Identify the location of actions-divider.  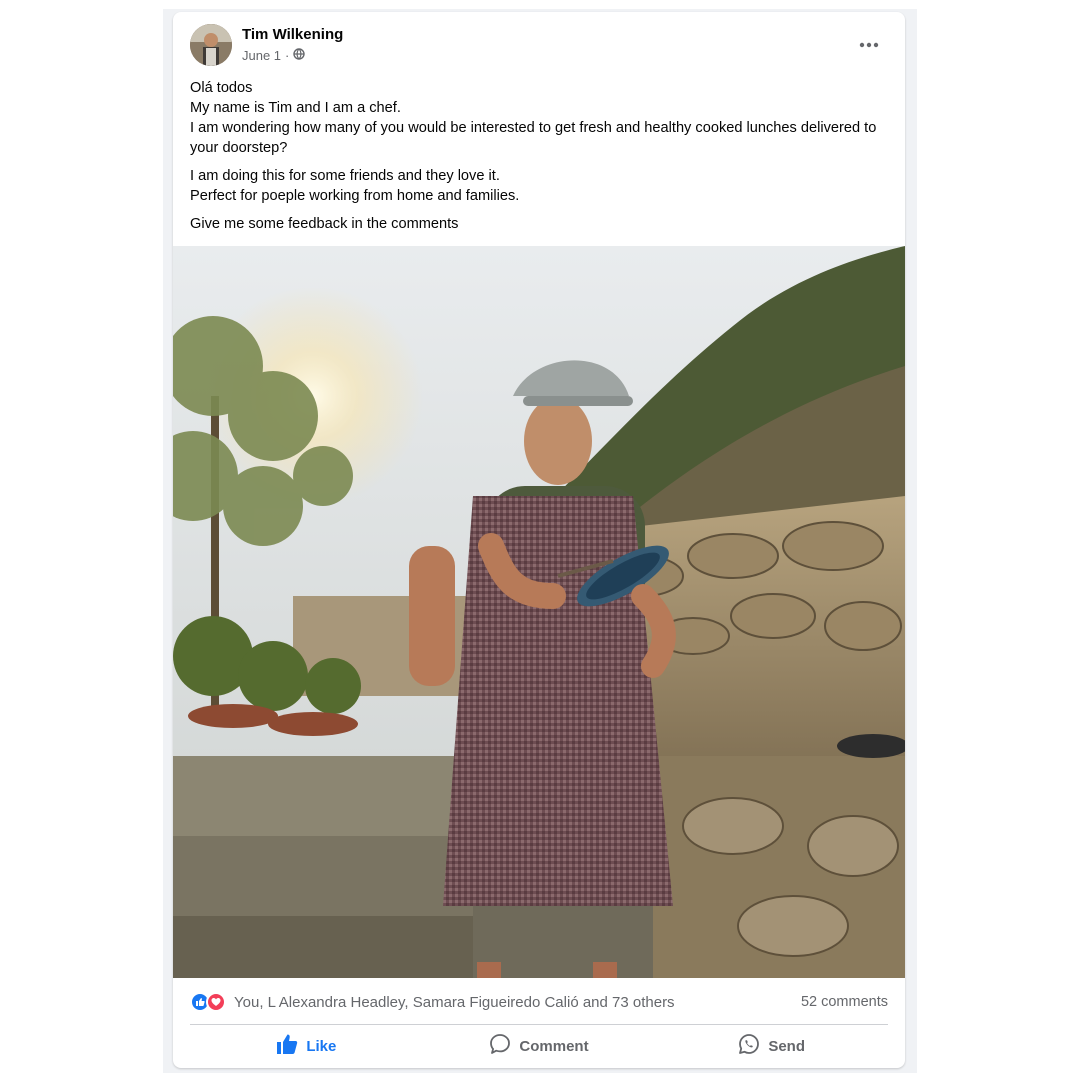
(539, 1024).